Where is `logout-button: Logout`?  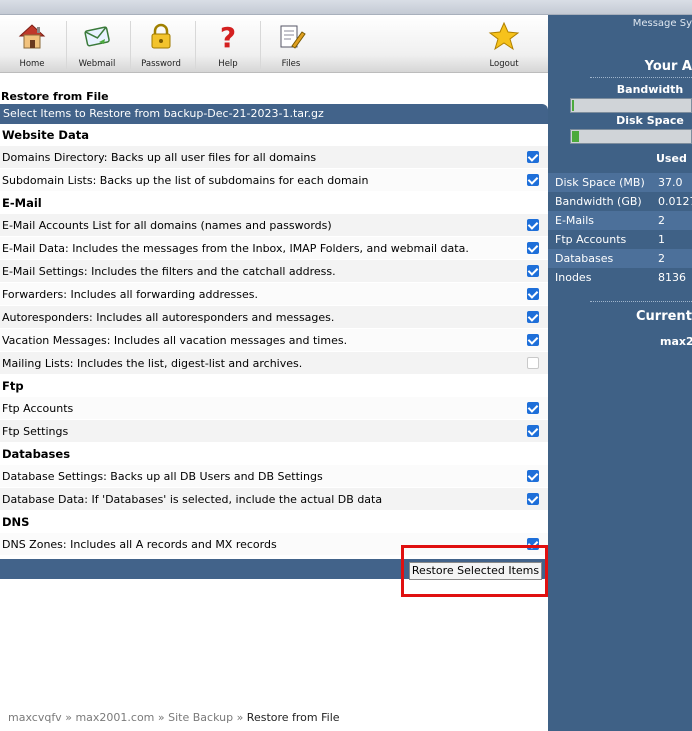 logout-button: Logout is located at coordinates (504, 45).